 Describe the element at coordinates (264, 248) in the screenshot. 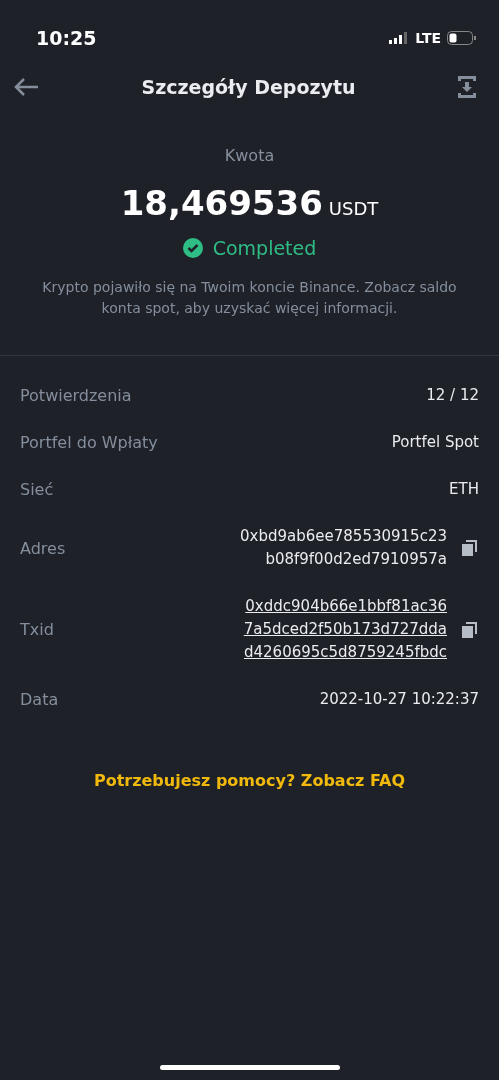

I see `status-text: Completed` at that location.